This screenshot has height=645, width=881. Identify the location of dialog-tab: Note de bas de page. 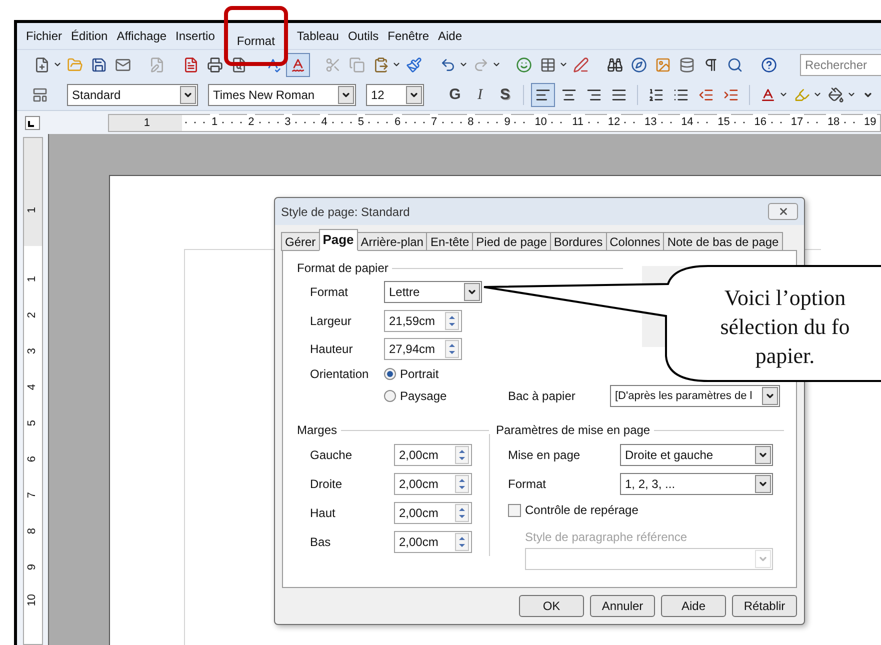
(723, 241).